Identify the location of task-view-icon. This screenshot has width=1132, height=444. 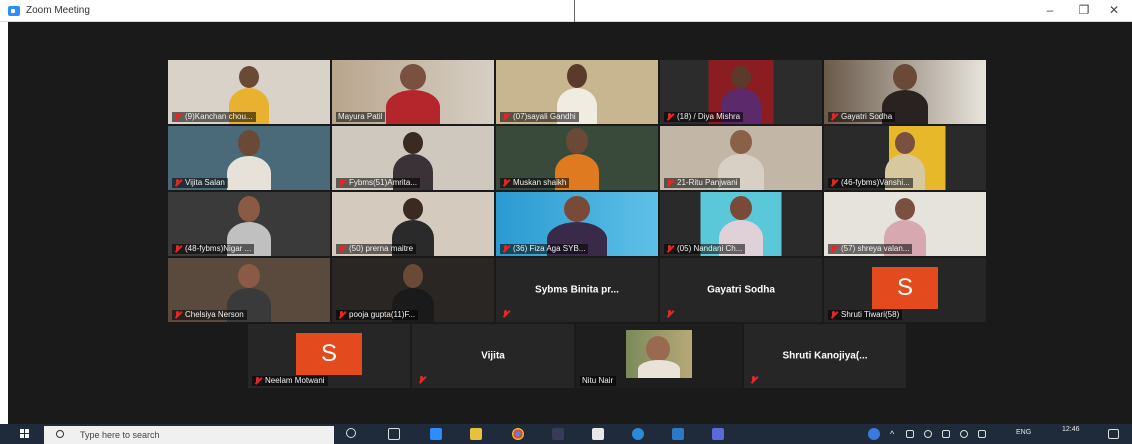
(394, 434).